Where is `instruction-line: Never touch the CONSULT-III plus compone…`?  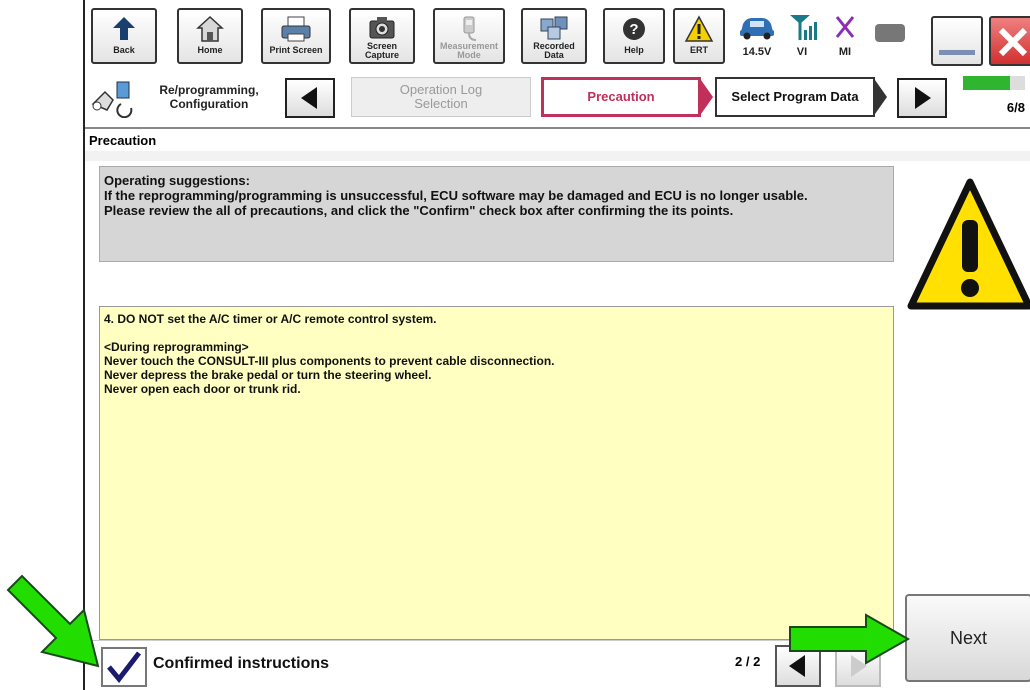
instruction-line: Never touch the CONSULT-III plus compone… is located at coordinates (329, 361).